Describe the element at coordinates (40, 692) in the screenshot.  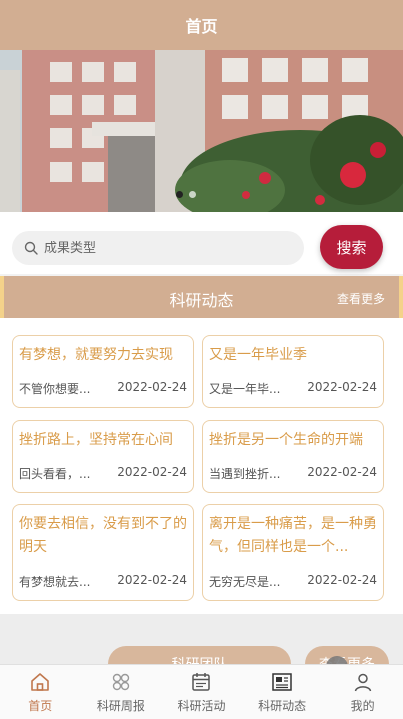
I see `tab-home: 首页` at that location.